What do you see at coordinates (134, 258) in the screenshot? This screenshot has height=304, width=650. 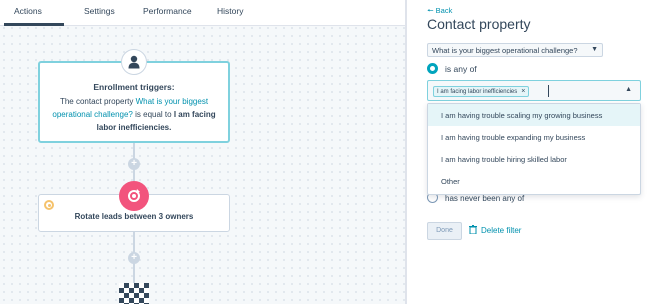 I see `add-action-plus-icon-2: +` at bounding box center [134, 258].